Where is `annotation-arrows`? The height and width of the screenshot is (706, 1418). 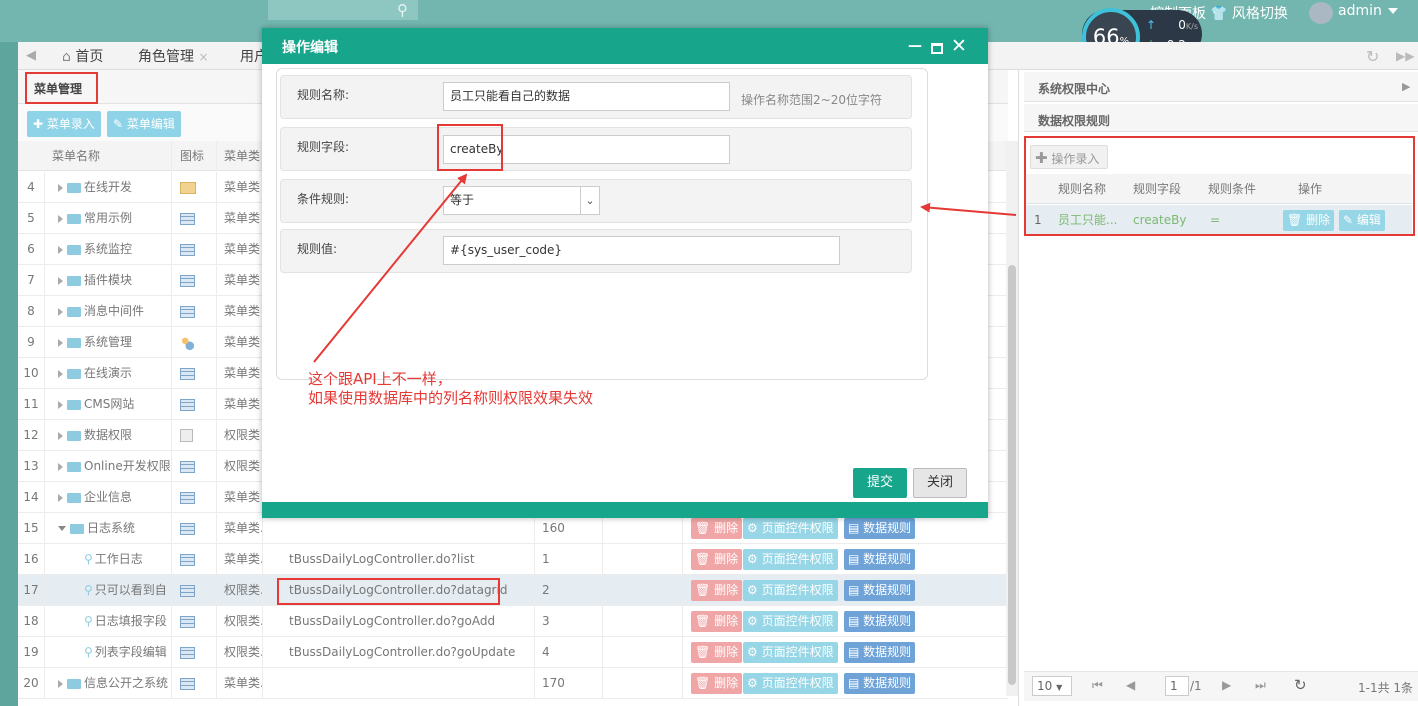 annotation-arrows is located at coordinates (665, 268).